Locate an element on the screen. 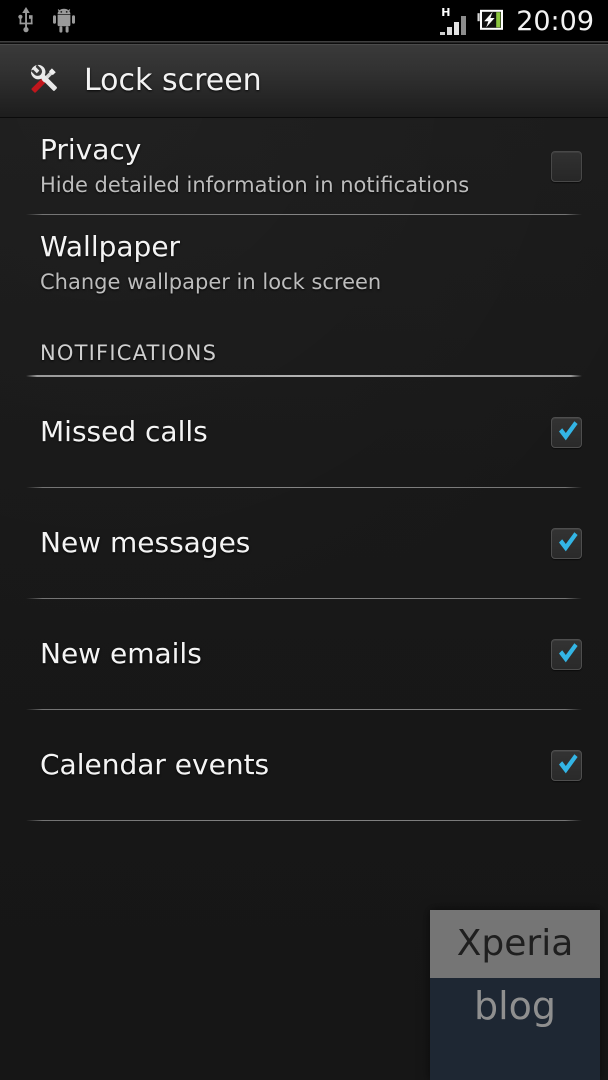 The image size is (608, 1080). watermark-bottom-text: blog is located at coordinates (515, 1006).